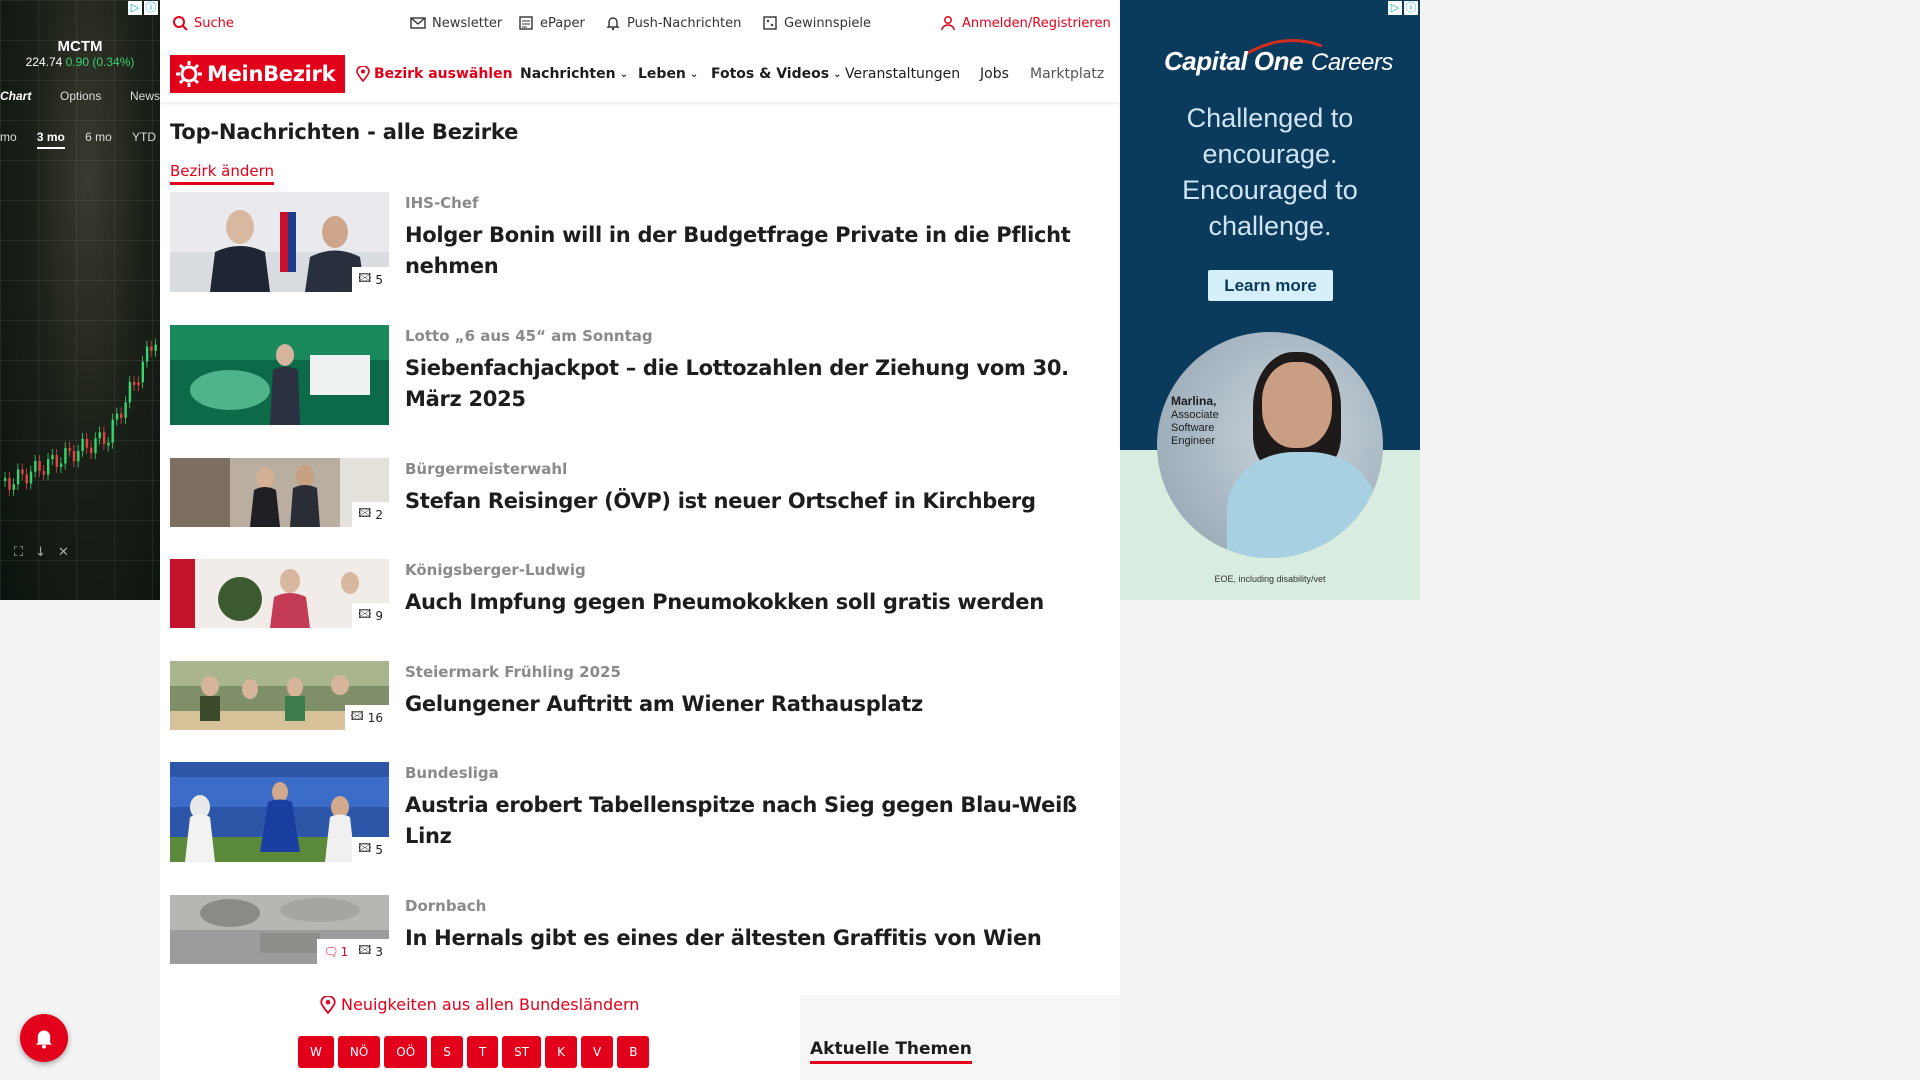 The image size is (1920, 1080). Describe the element at coordinates (344, 132) in the screenshot. I see `section-title: Top-Nachrichten - alle Bezirke` at that location.